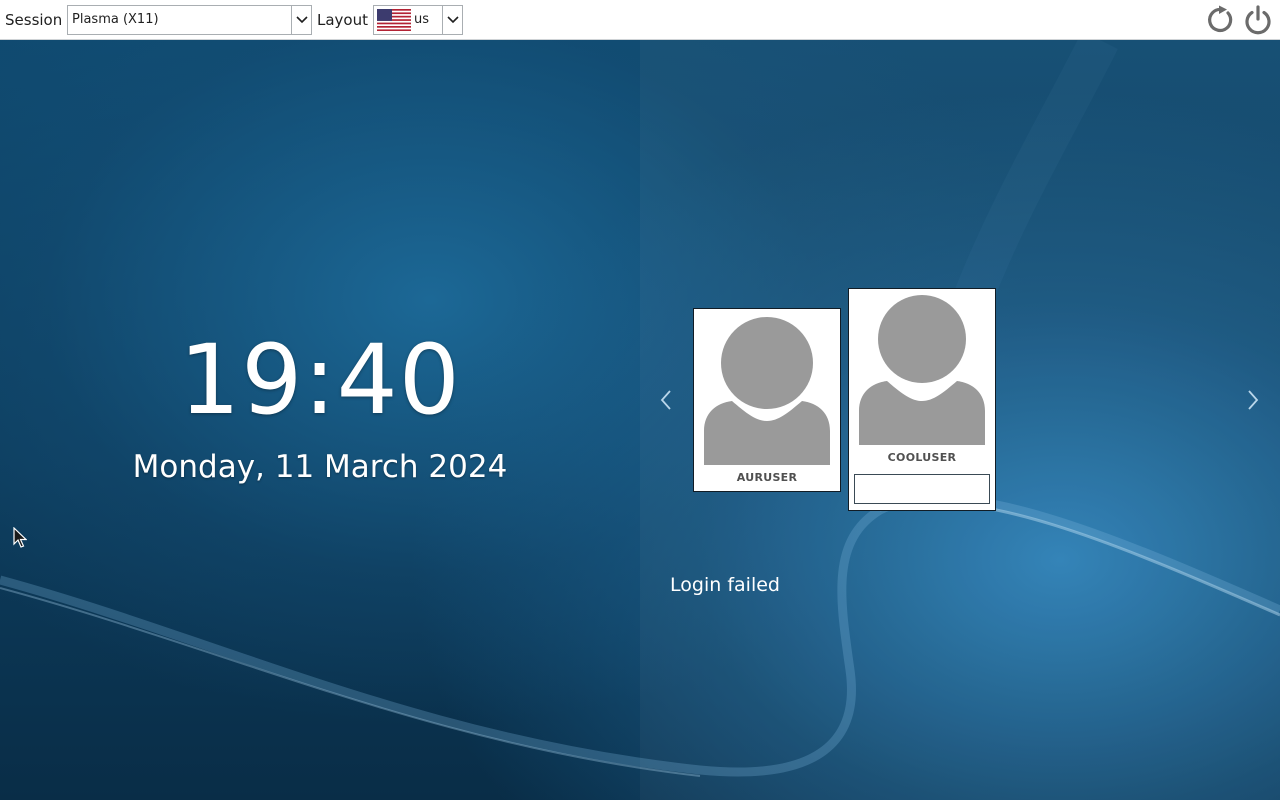  I want to click on login-status-message: Login failed, so click(725, 585).